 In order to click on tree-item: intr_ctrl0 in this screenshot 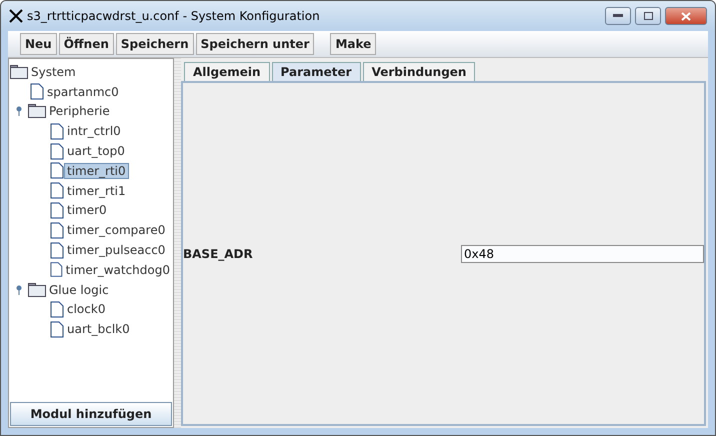, I will do `click(94, 131)`.